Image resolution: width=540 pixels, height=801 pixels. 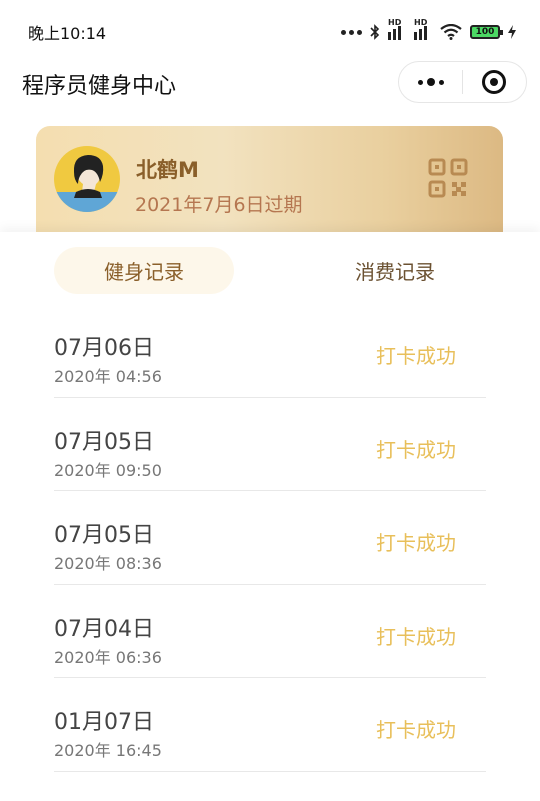 What do you see at coordinates (108, 657) in the screenshot?
I see `record-time: 2020年 06:36` at bounding box center [108, 657].